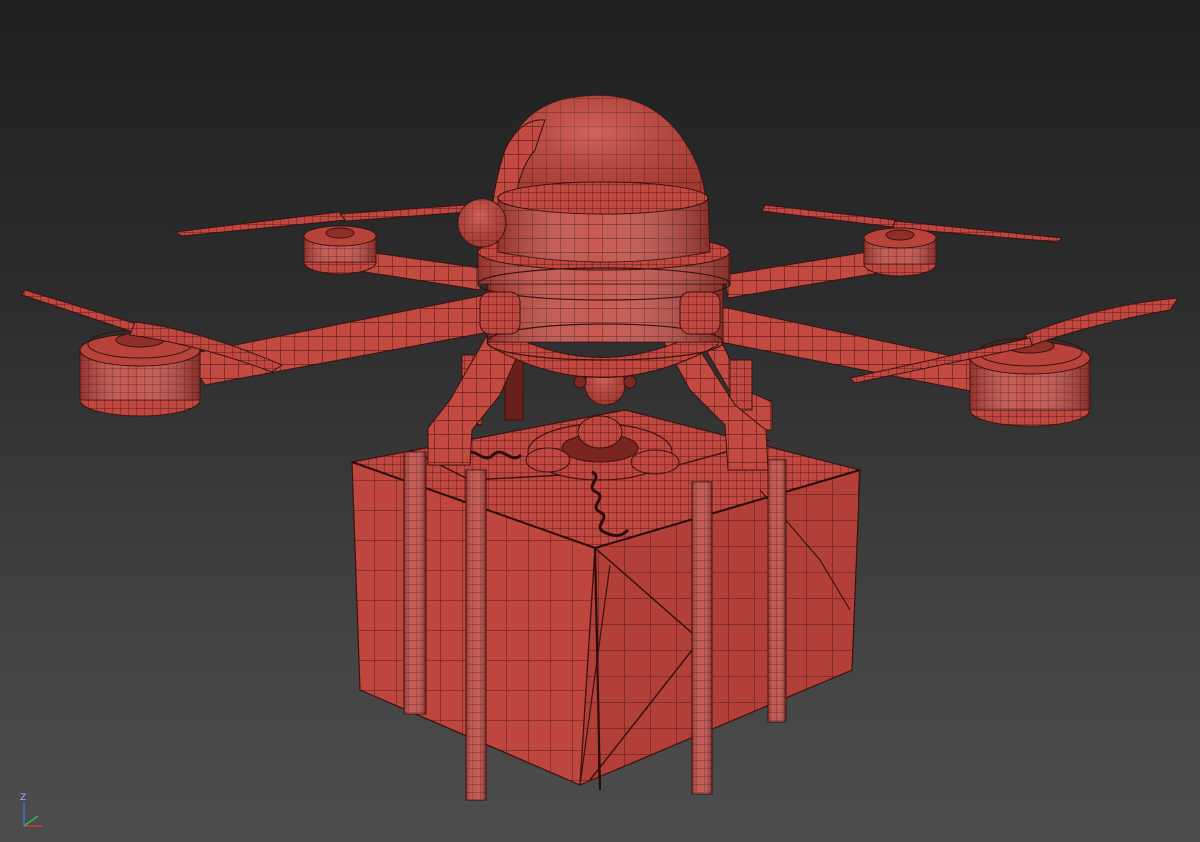 This screenshot has height=842, width=1200. Describe the element at coordinates (601, 178) in the screenshot. I see `santa-hat` at that location.